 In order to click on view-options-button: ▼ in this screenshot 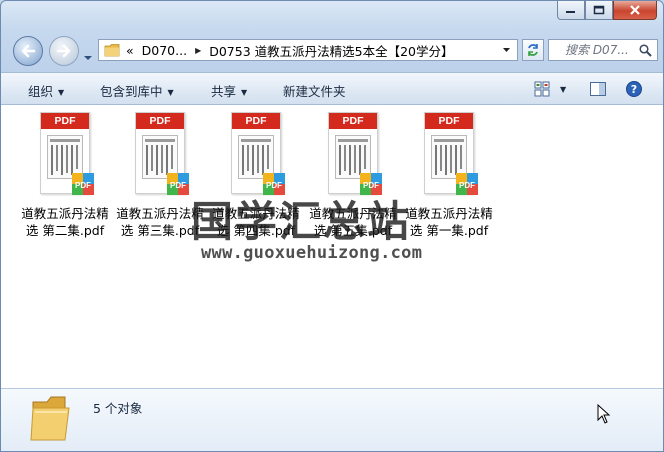, I will do `click(550, 89)`.